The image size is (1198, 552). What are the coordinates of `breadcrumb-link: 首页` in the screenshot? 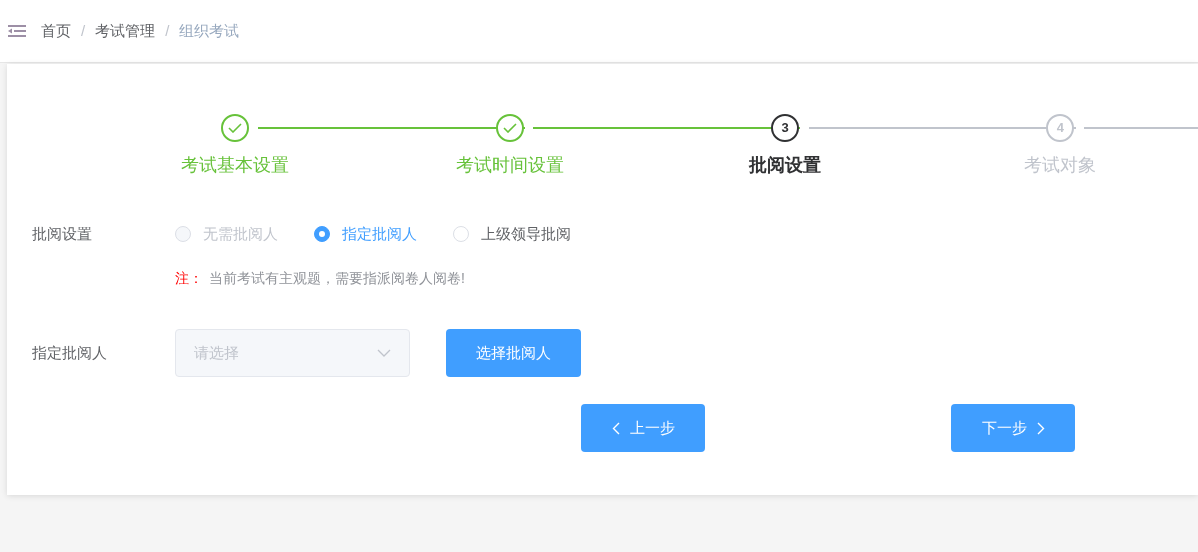 It's located at (56, 31).